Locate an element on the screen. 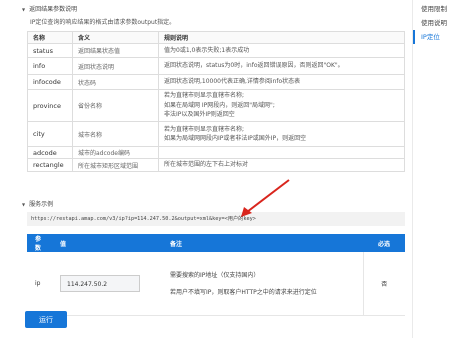 The height and width of the screenshot is (338, 474). param-name: adcode is located at coordinates (50, 152).